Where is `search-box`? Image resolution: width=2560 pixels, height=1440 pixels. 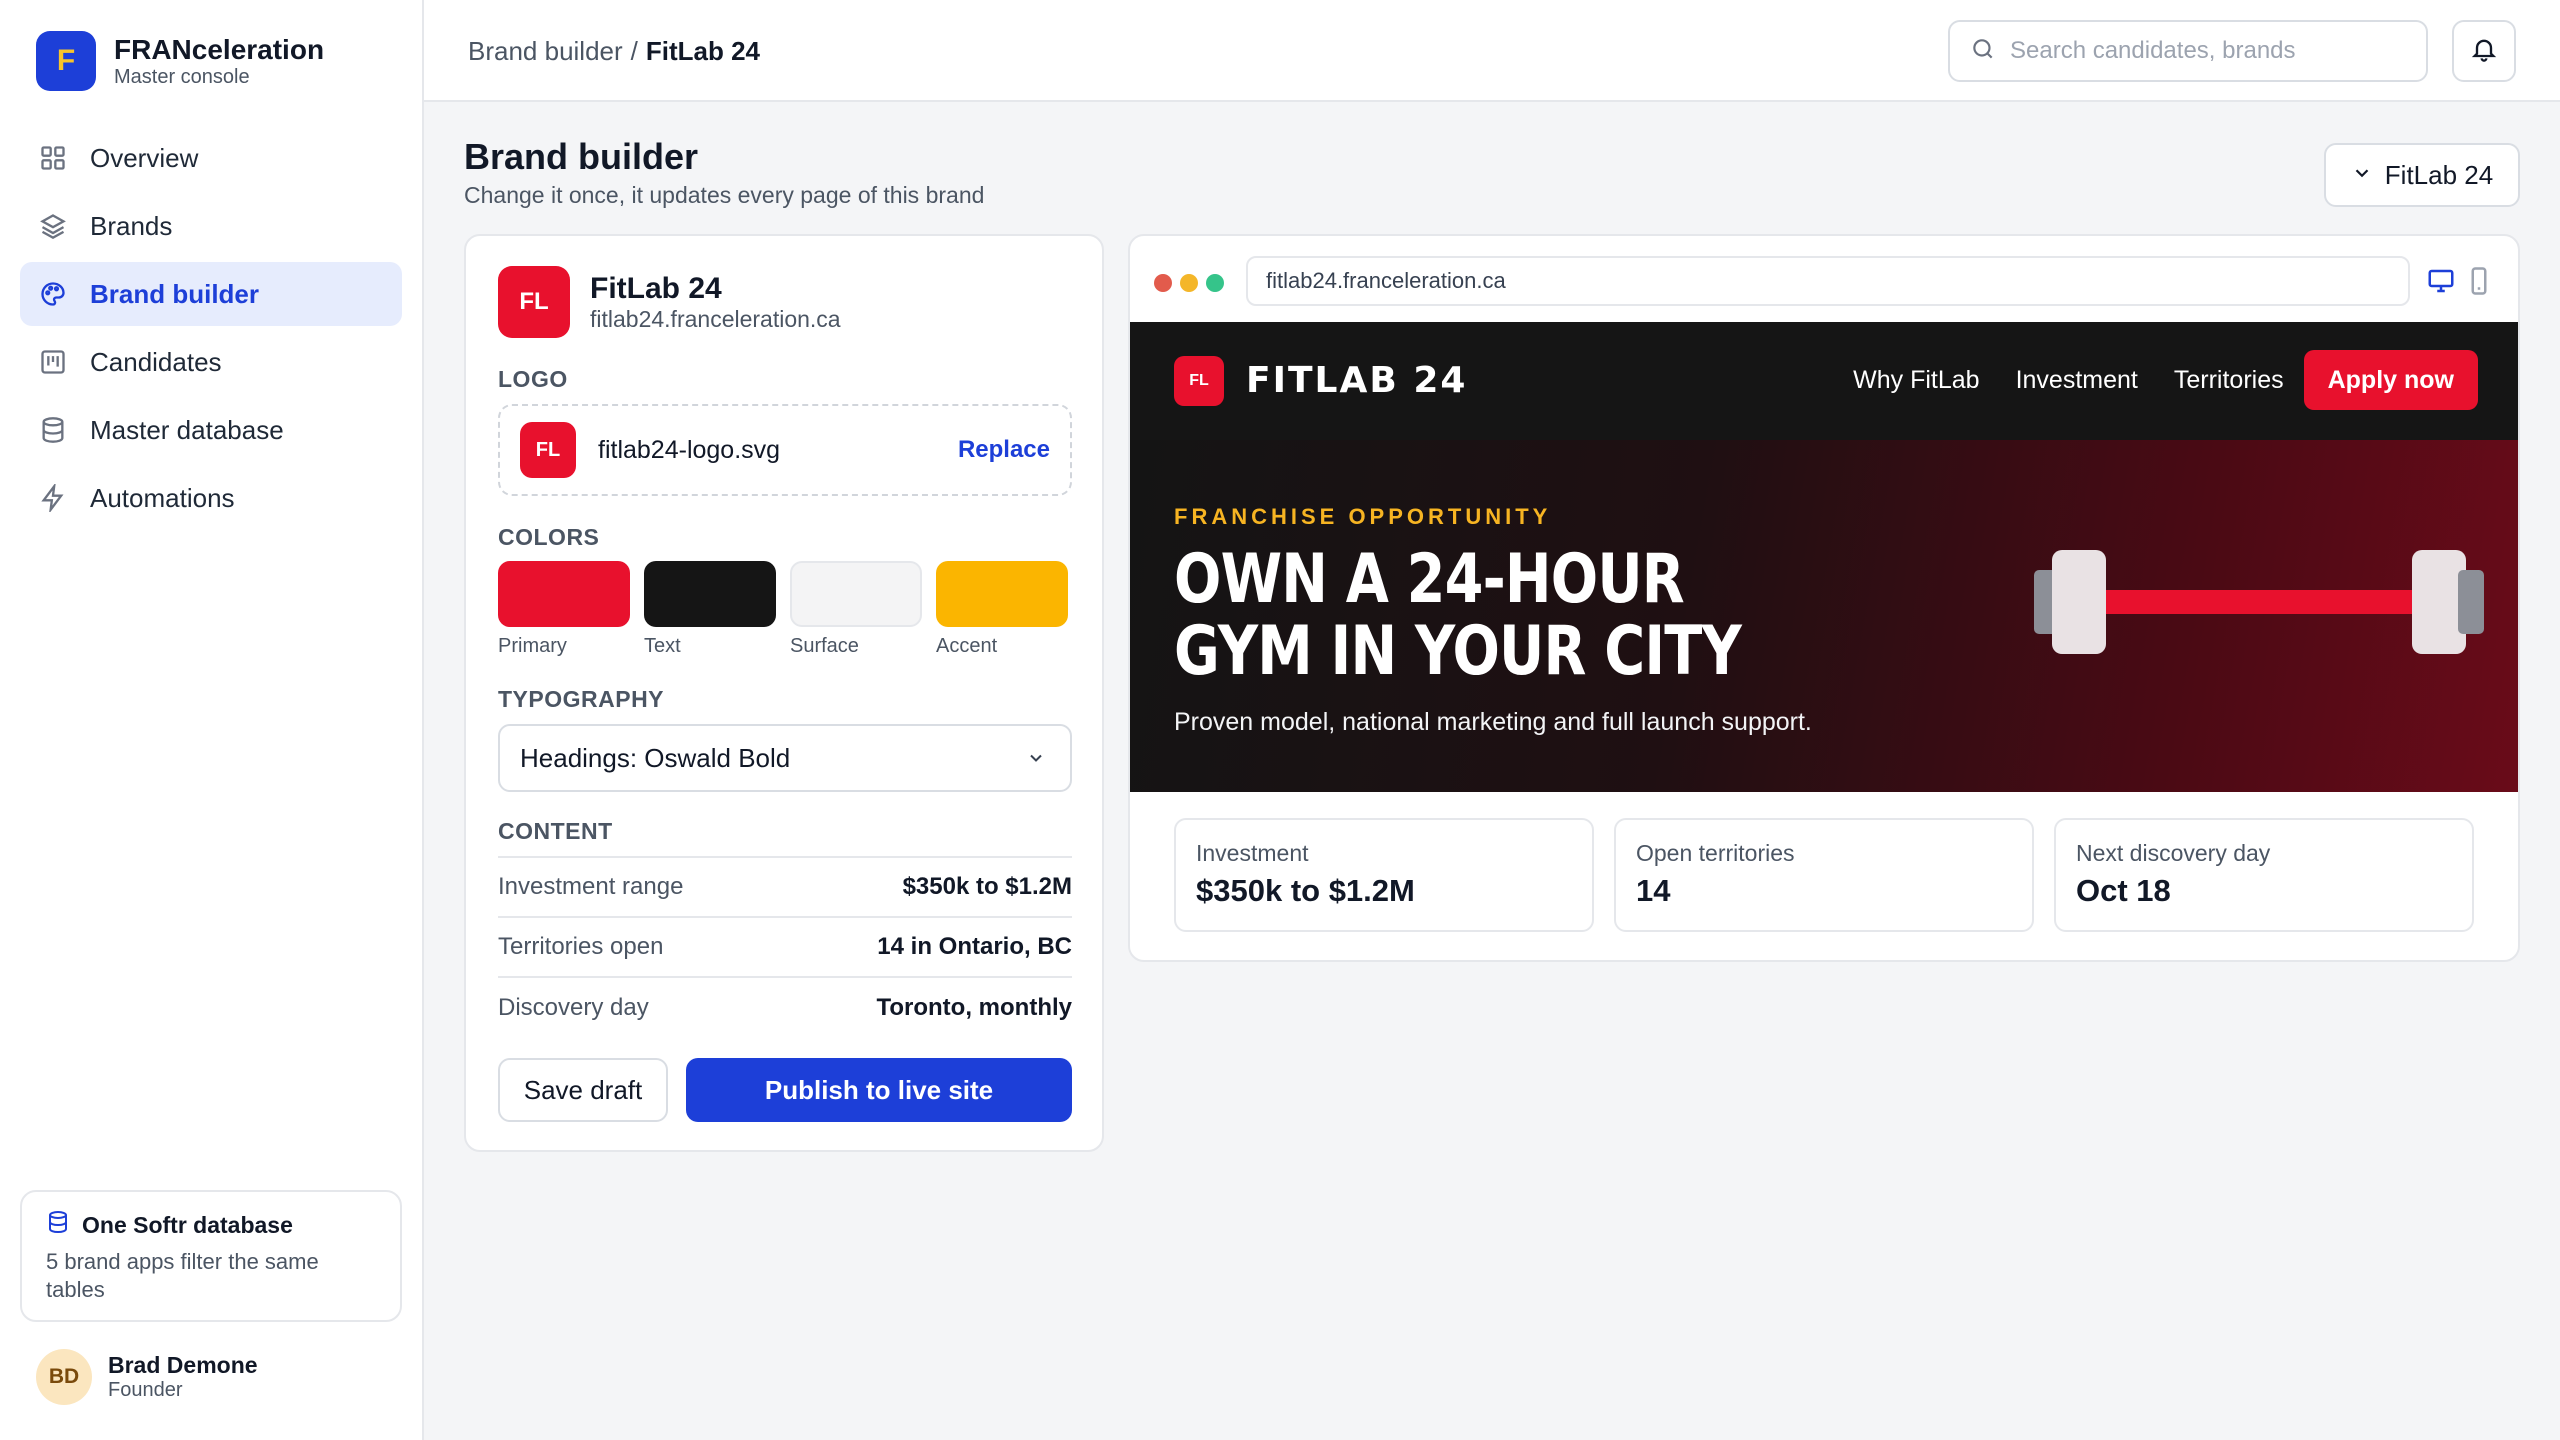
search-box is located at coordinates (2188, 51).